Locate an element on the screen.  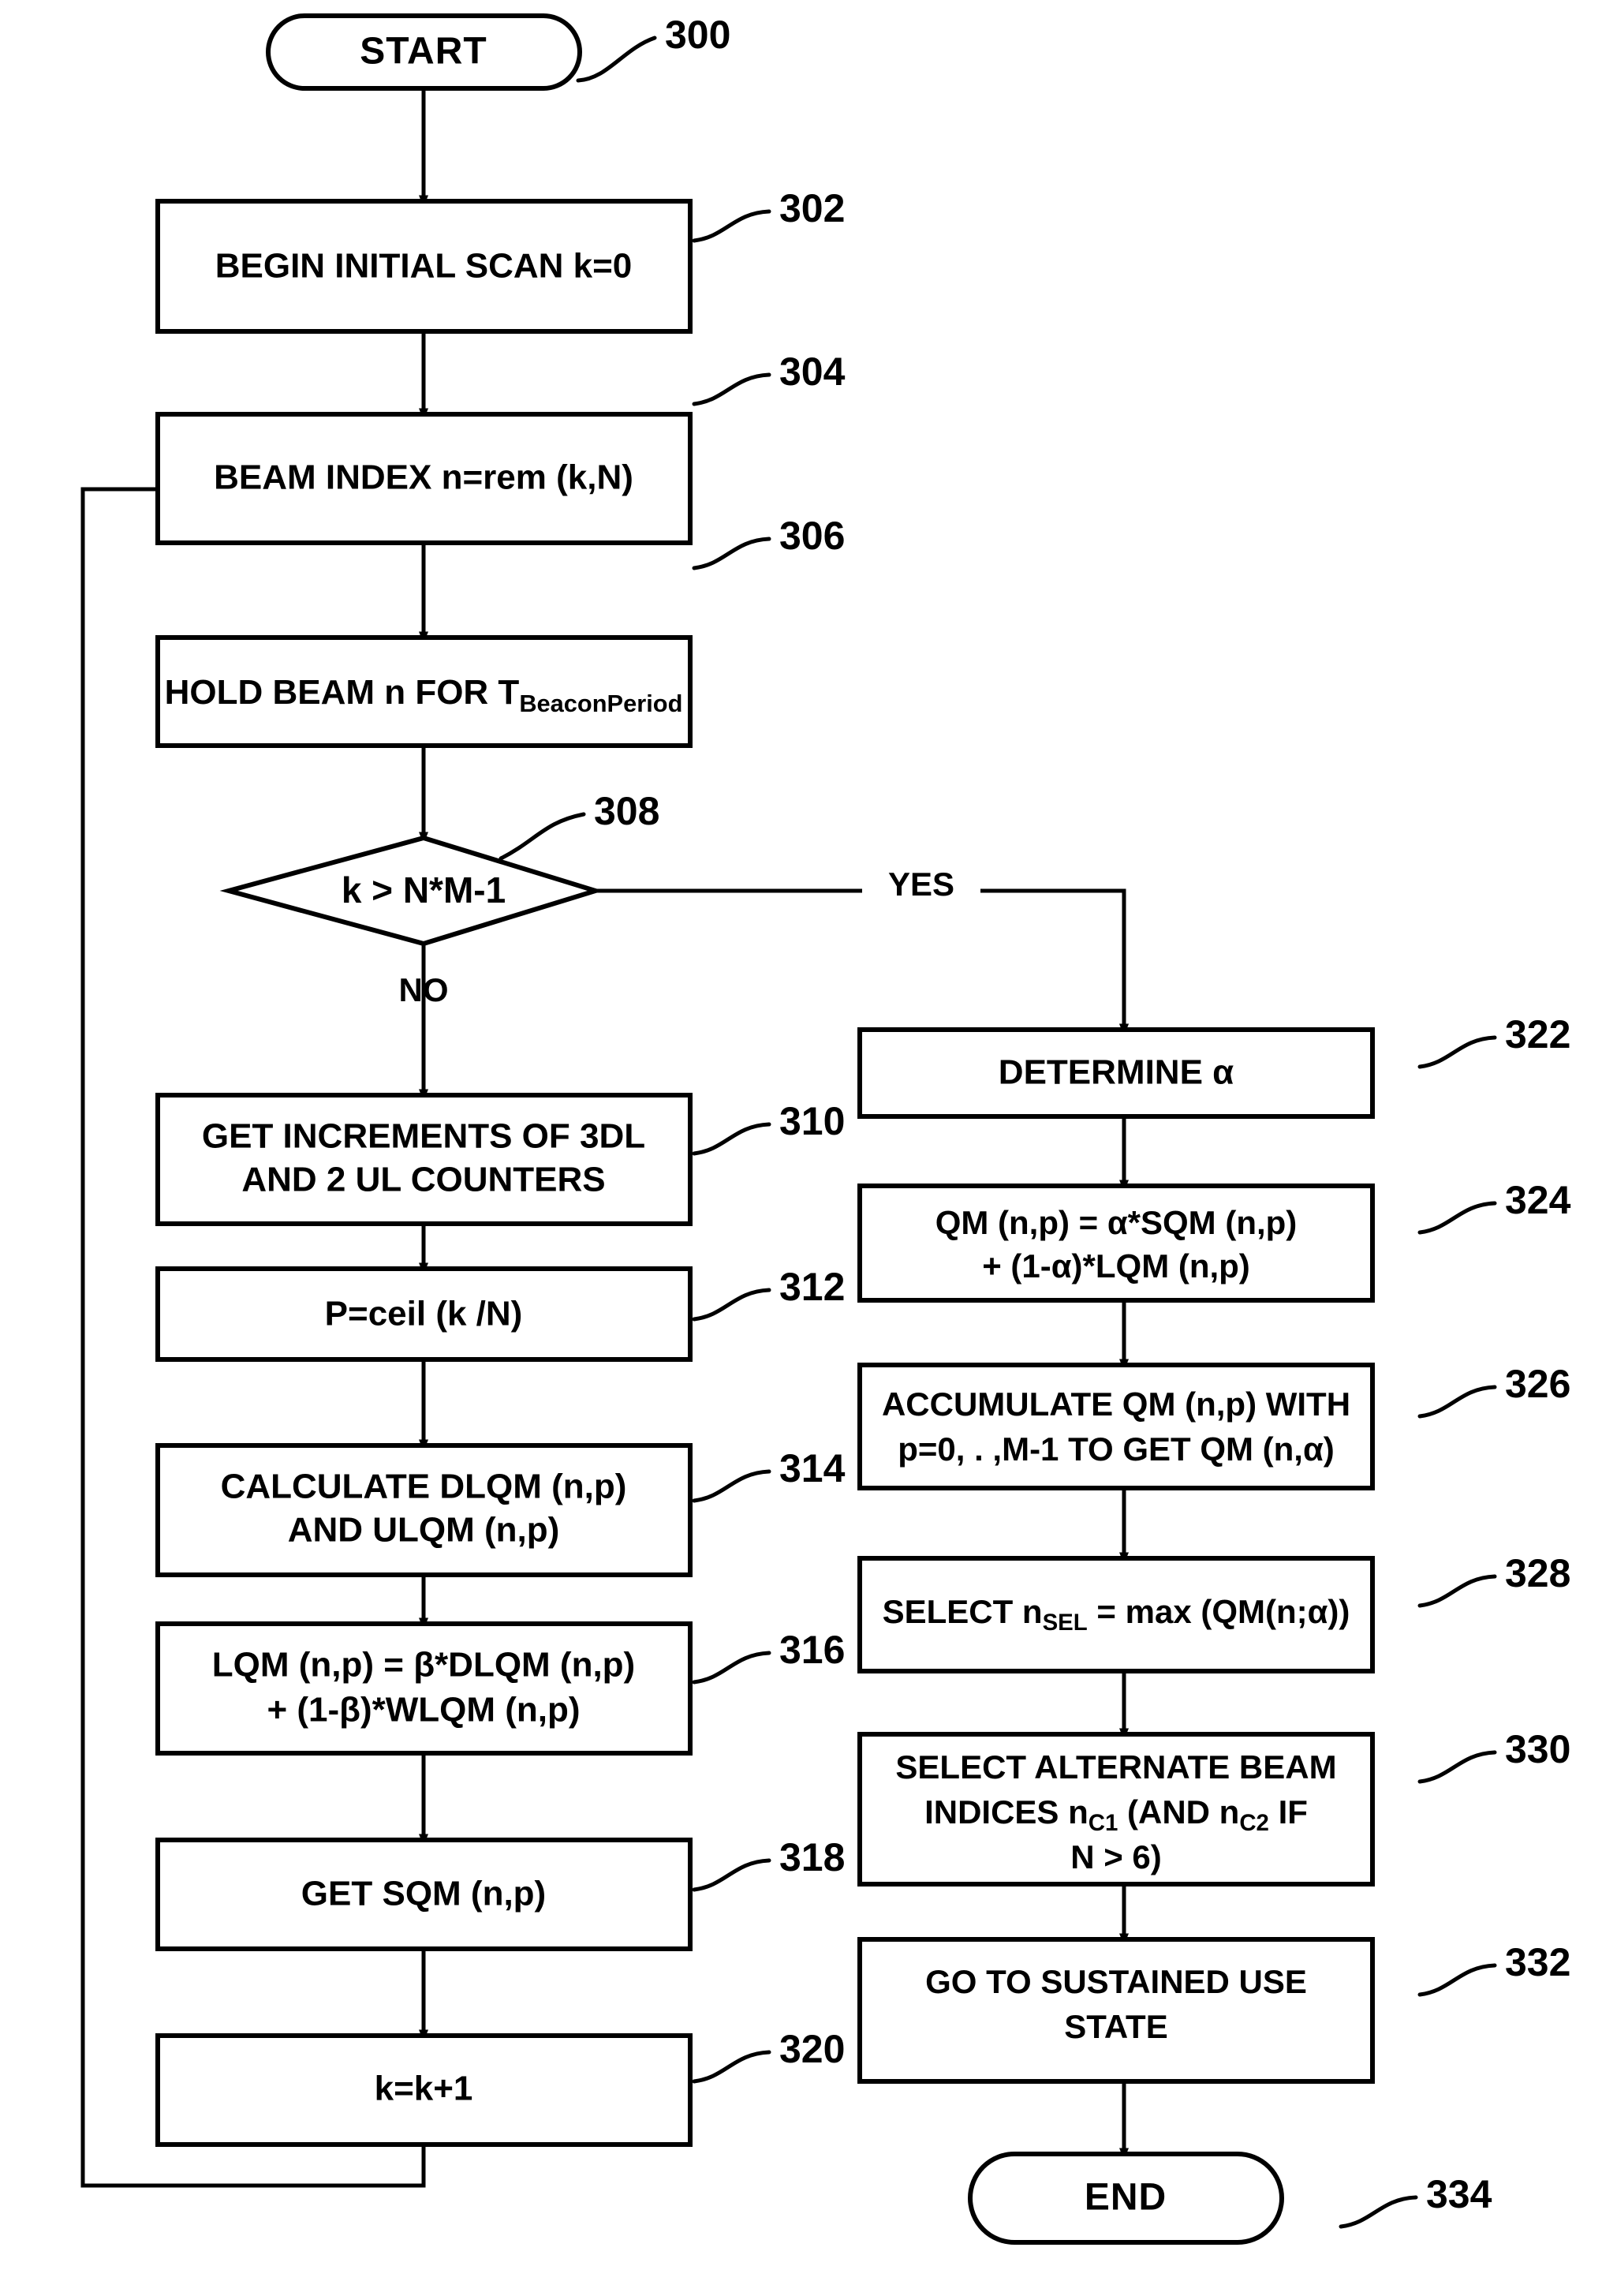
node-302-label: BEGIN INITIAL SCAN k=0 is located at coordinates (424, 266).